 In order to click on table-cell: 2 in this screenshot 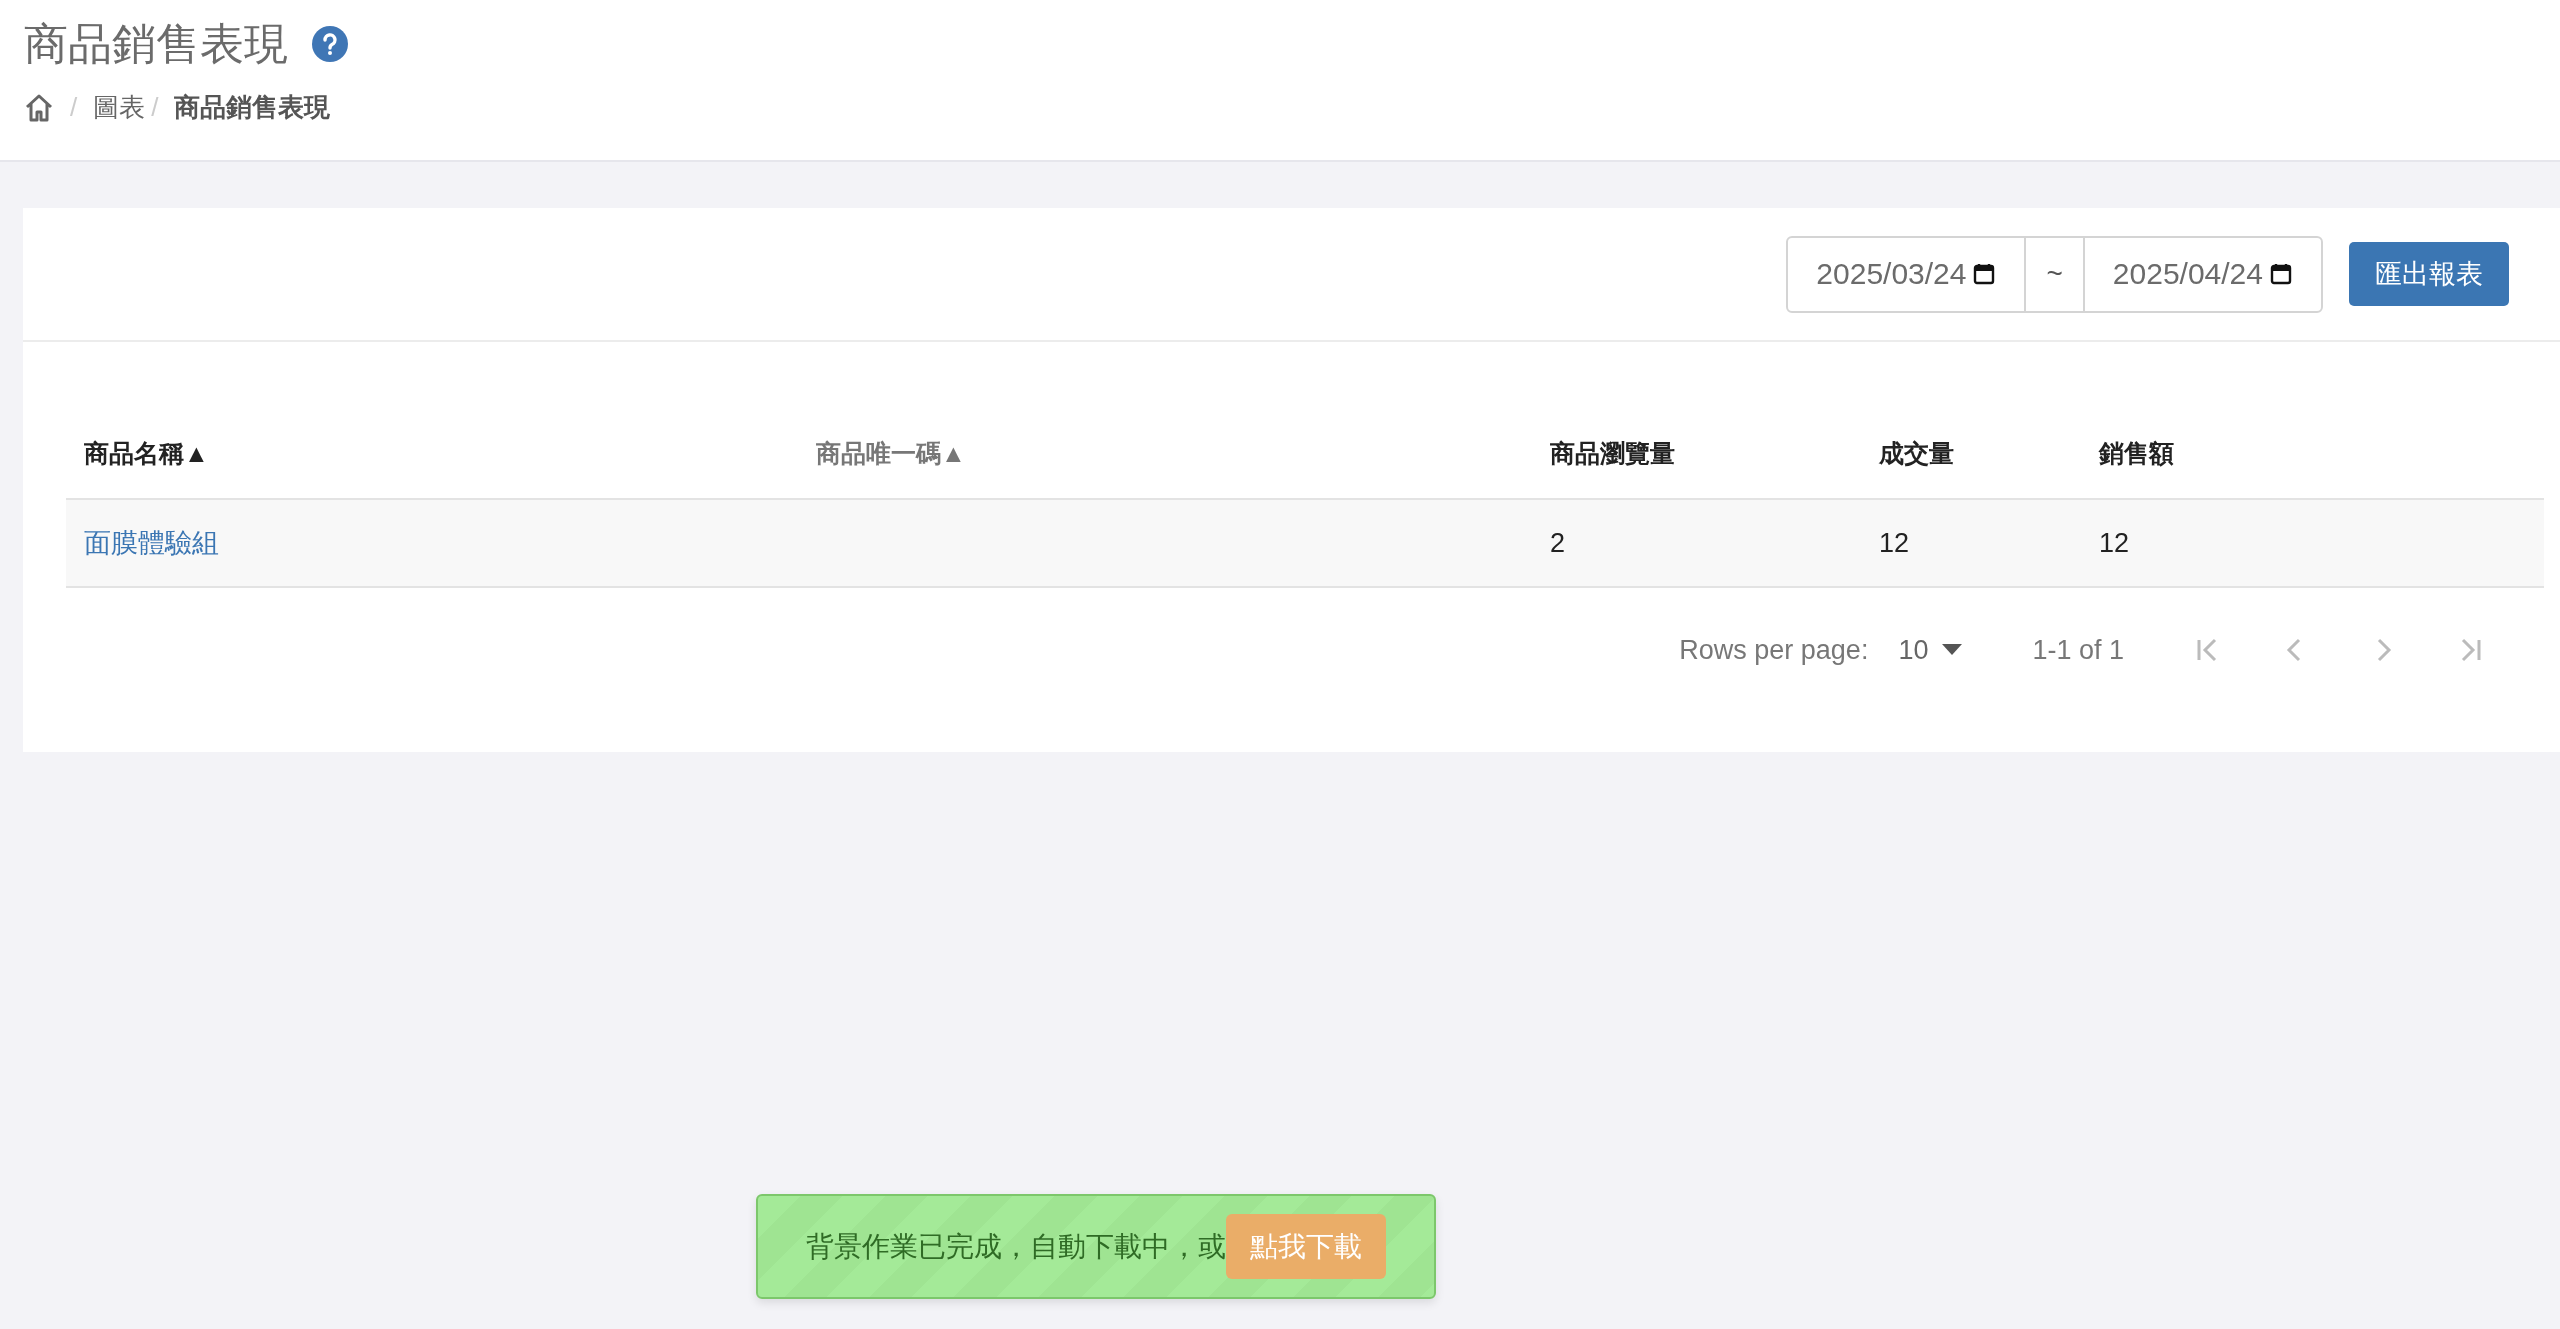, I will do `click(1558, 542)`.